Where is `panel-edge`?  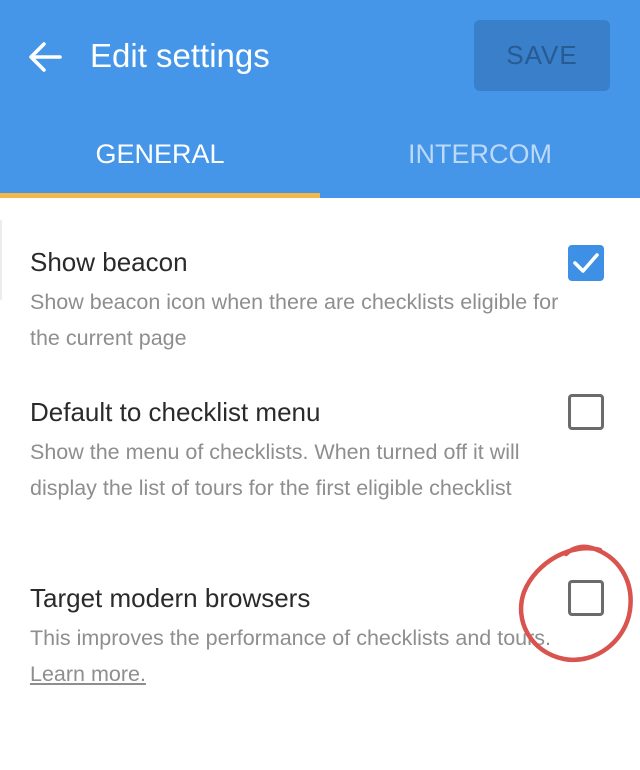
panel-edge is located at coordinates (1, 260).